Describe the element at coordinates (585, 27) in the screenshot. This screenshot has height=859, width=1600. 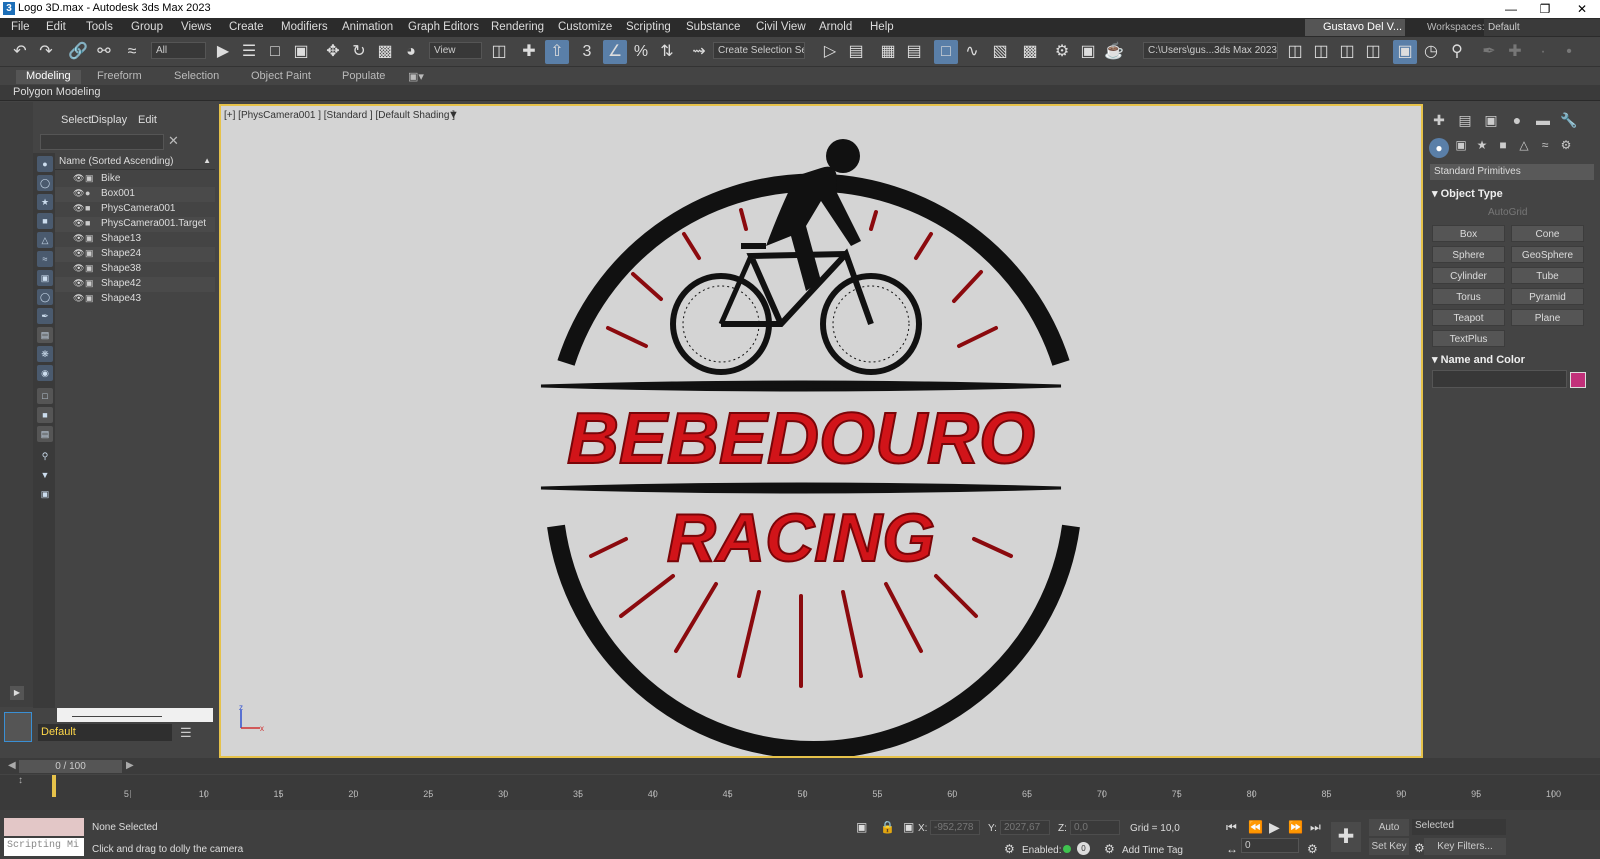
I see `menu-customize: Customize` at that location.